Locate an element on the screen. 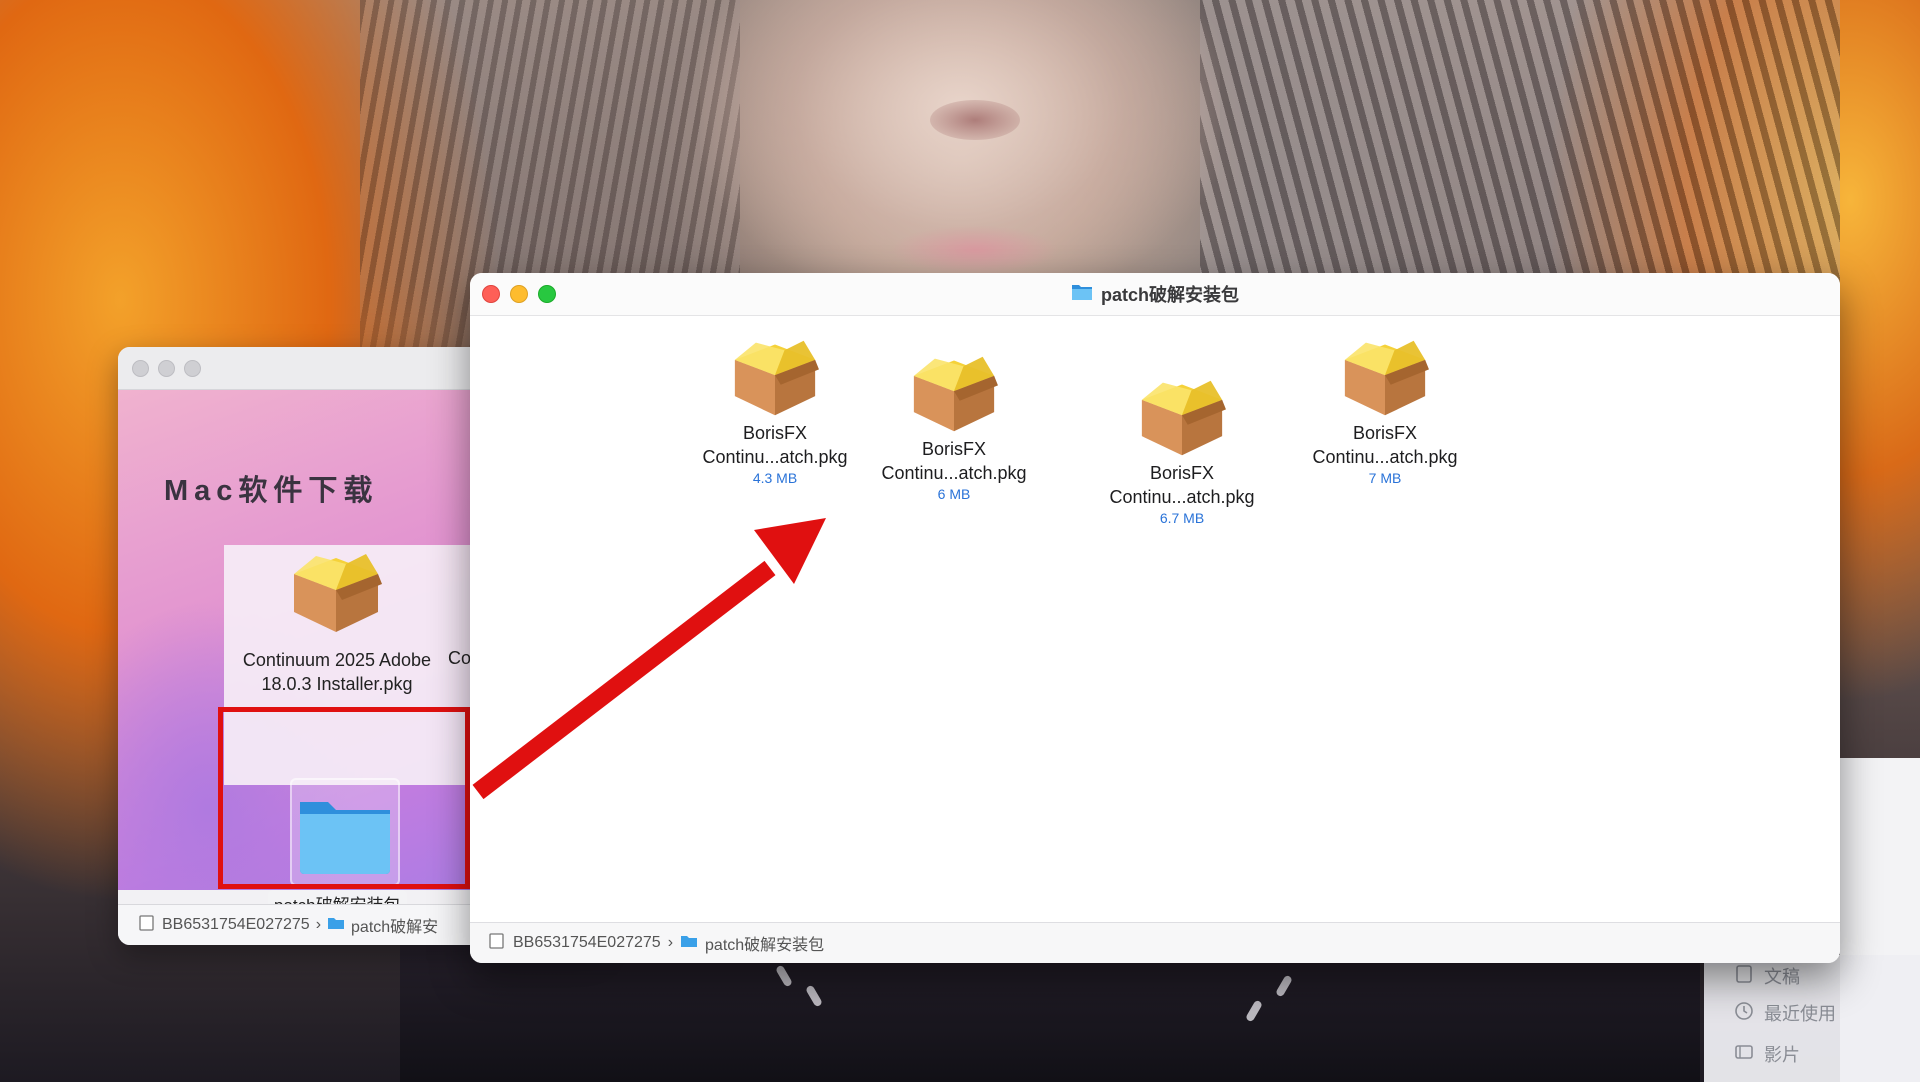 The image size is (1920, 1082). red-arrow-annotation is located at coordinates (649, 659).